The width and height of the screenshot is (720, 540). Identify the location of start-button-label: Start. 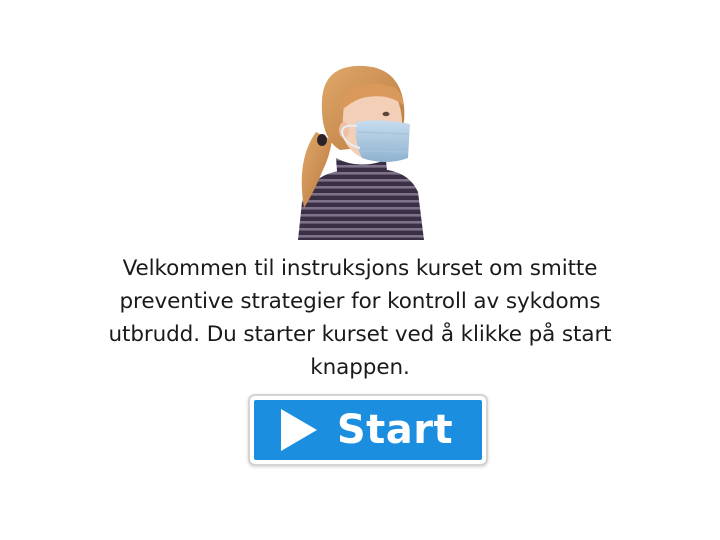
(395, 430).